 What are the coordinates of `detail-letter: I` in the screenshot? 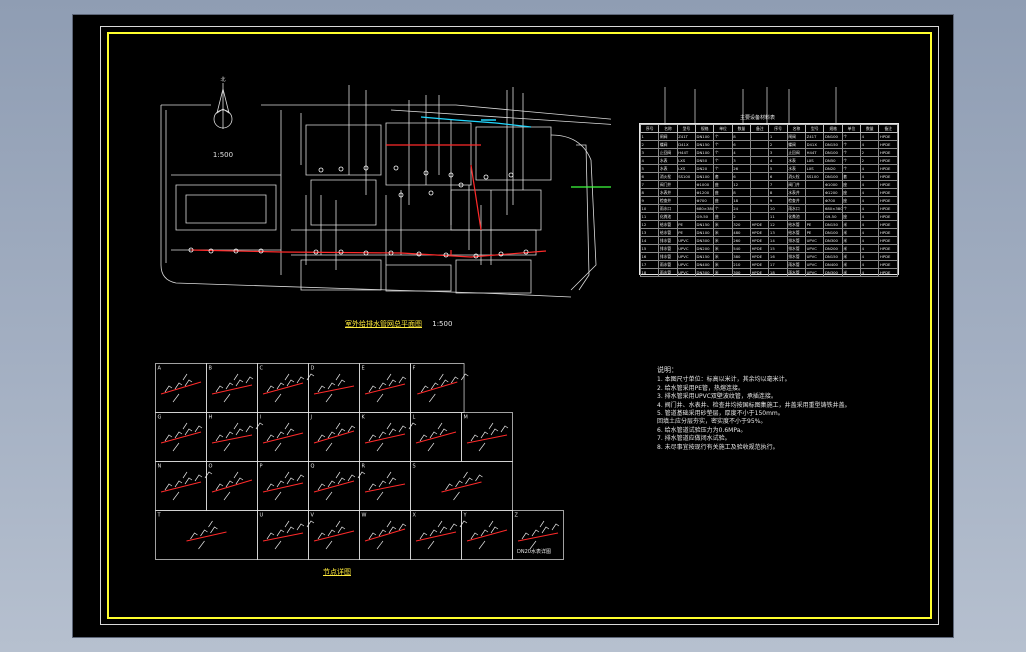 It's located at (260, 418).